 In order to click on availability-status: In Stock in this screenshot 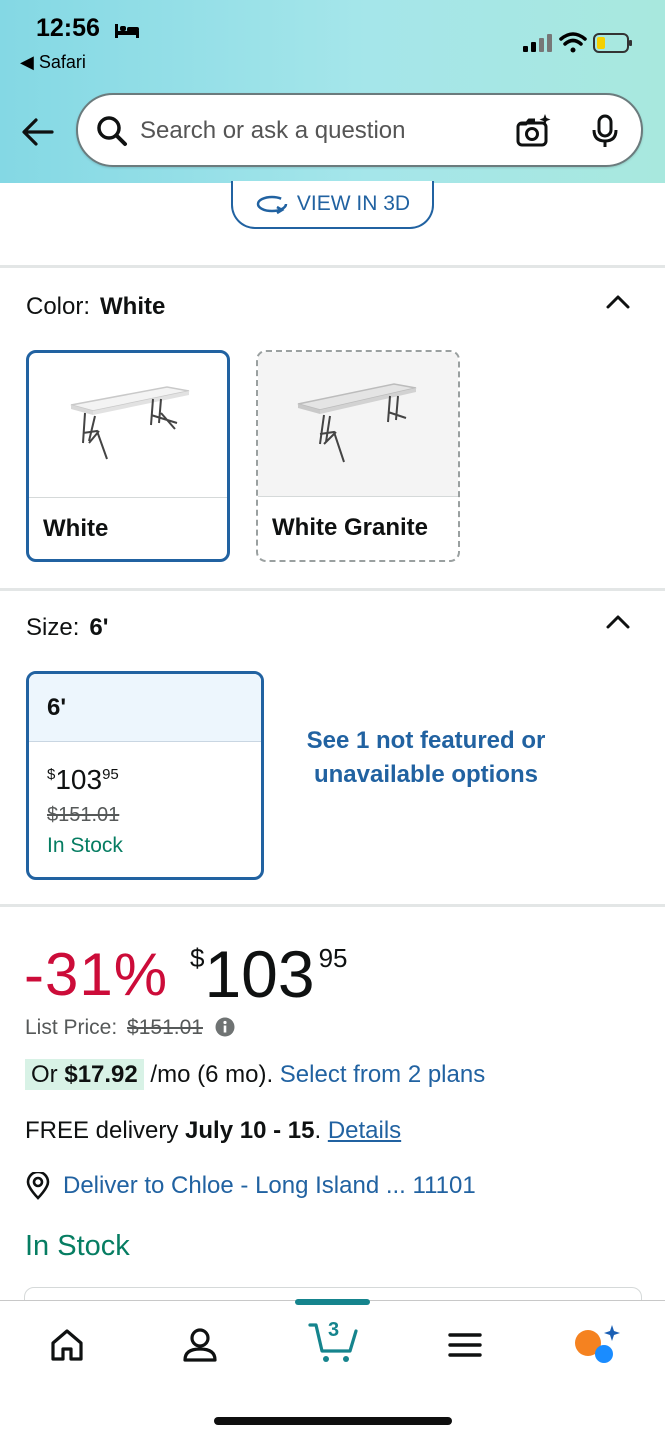, I will do `click(77, 1246)`.